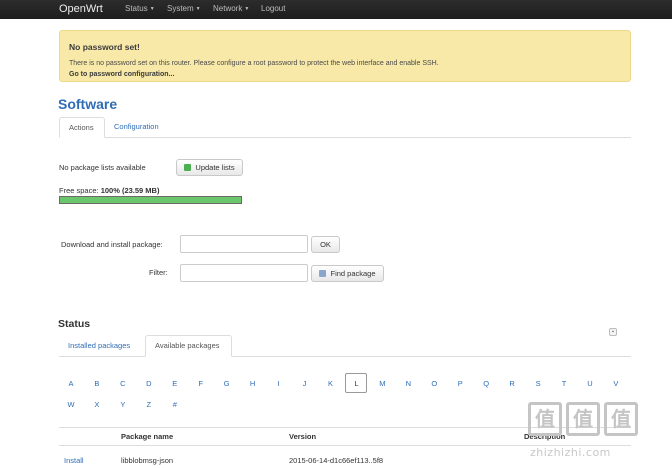  Describe the element at coordinates (102, 167) in the screenshot. I see `no-package-lists-text: No package lists available` at that location.